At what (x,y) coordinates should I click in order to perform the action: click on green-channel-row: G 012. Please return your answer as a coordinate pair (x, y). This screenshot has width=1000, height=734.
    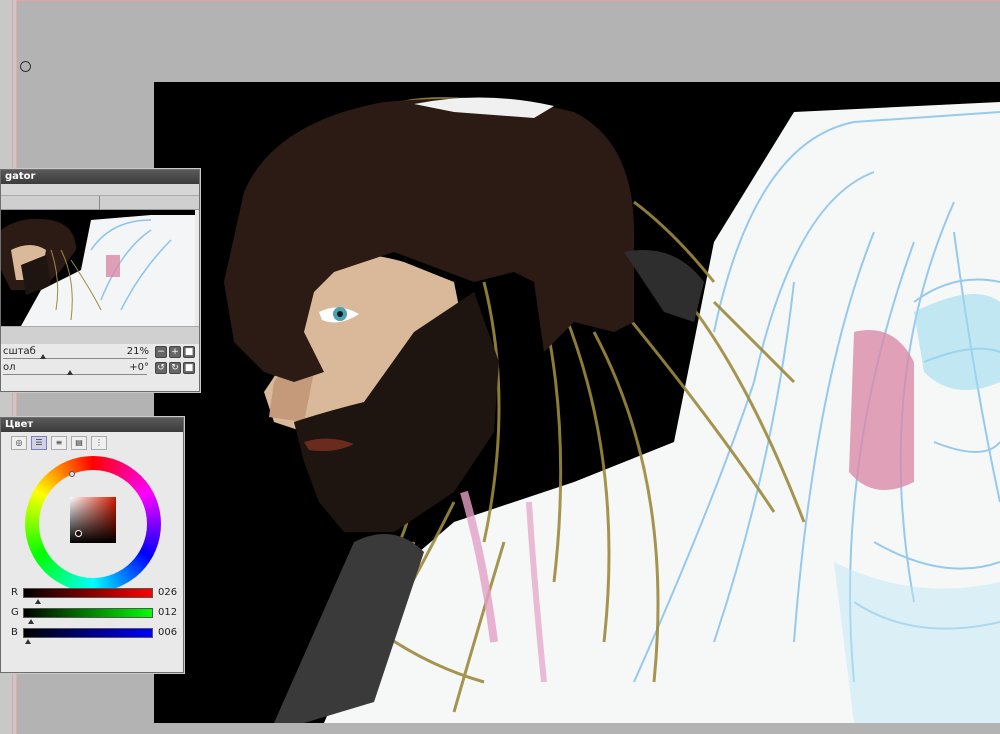
    Looking at the image, I should click on (92, 617).